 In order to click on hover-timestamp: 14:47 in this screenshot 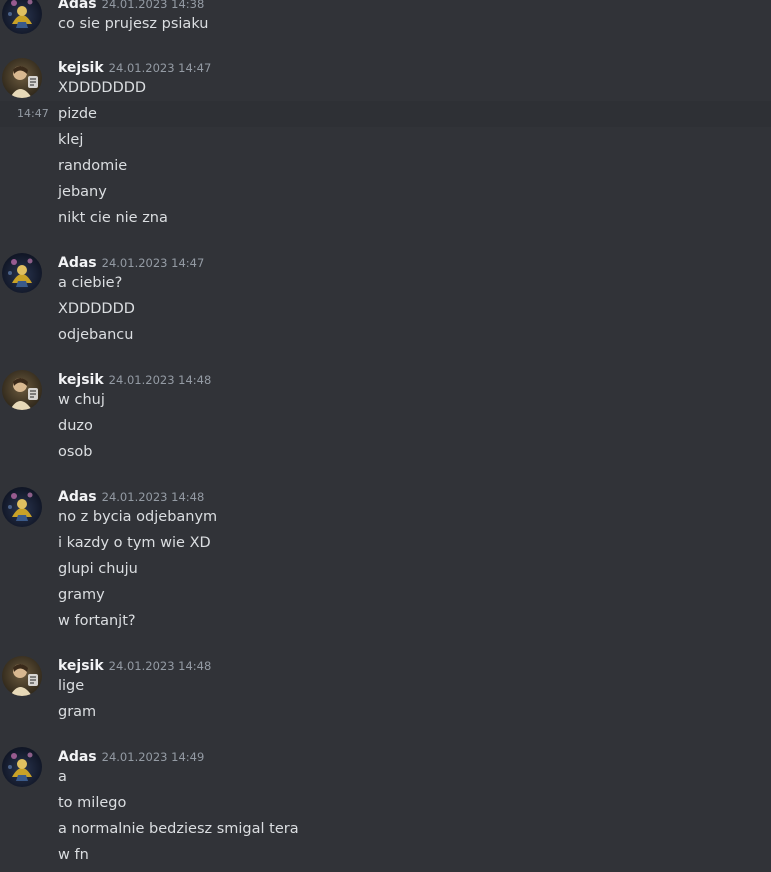, I will do `click(33, 113)`.